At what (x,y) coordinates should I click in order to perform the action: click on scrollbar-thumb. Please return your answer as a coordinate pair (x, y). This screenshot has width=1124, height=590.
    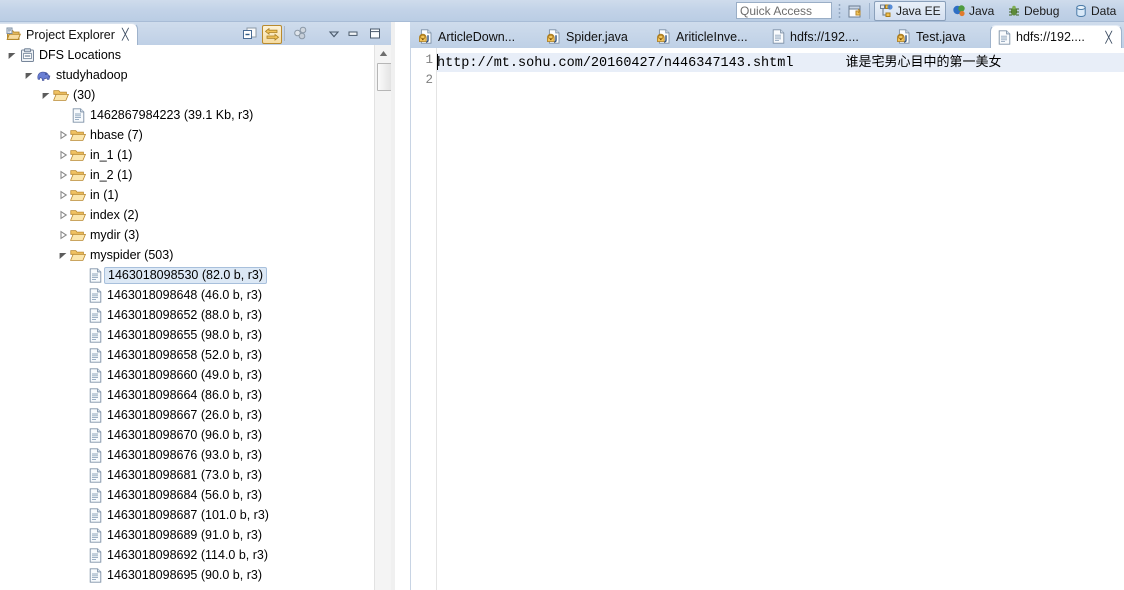
    Looking at the image, I should click on (384, 77).